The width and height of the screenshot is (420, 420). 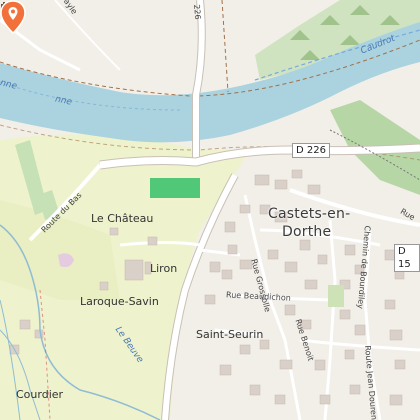 I want to click on town-label-castets-line1: Castets-en-, so click(x=309, y=214).